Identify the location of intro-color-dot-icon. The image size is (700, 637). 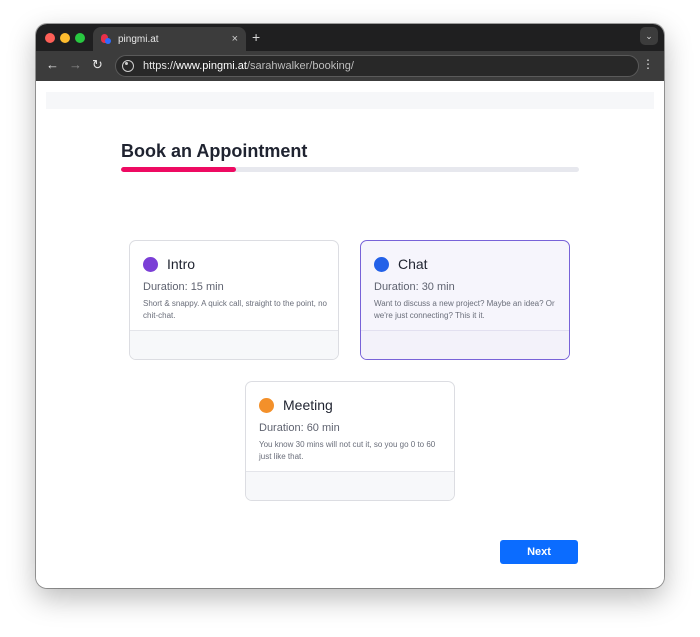
(150, 264).